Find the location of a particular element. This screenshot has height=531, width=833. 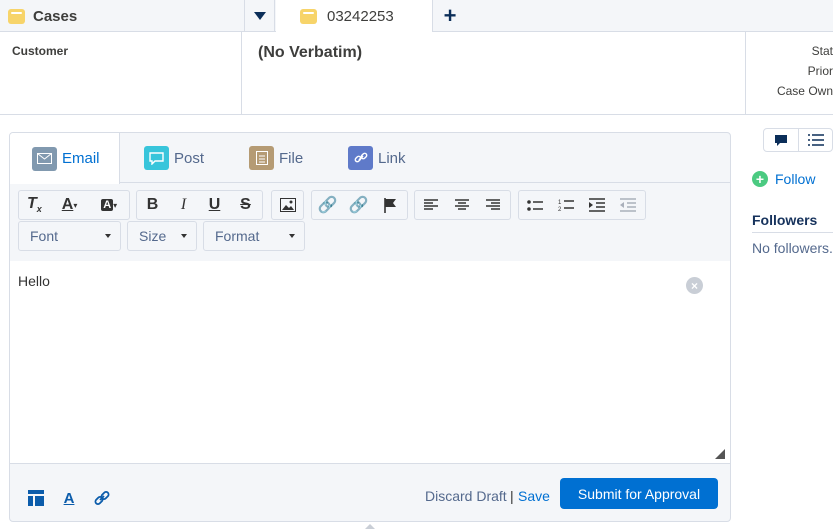

underline-button: U is located at coordinates (214, 205).